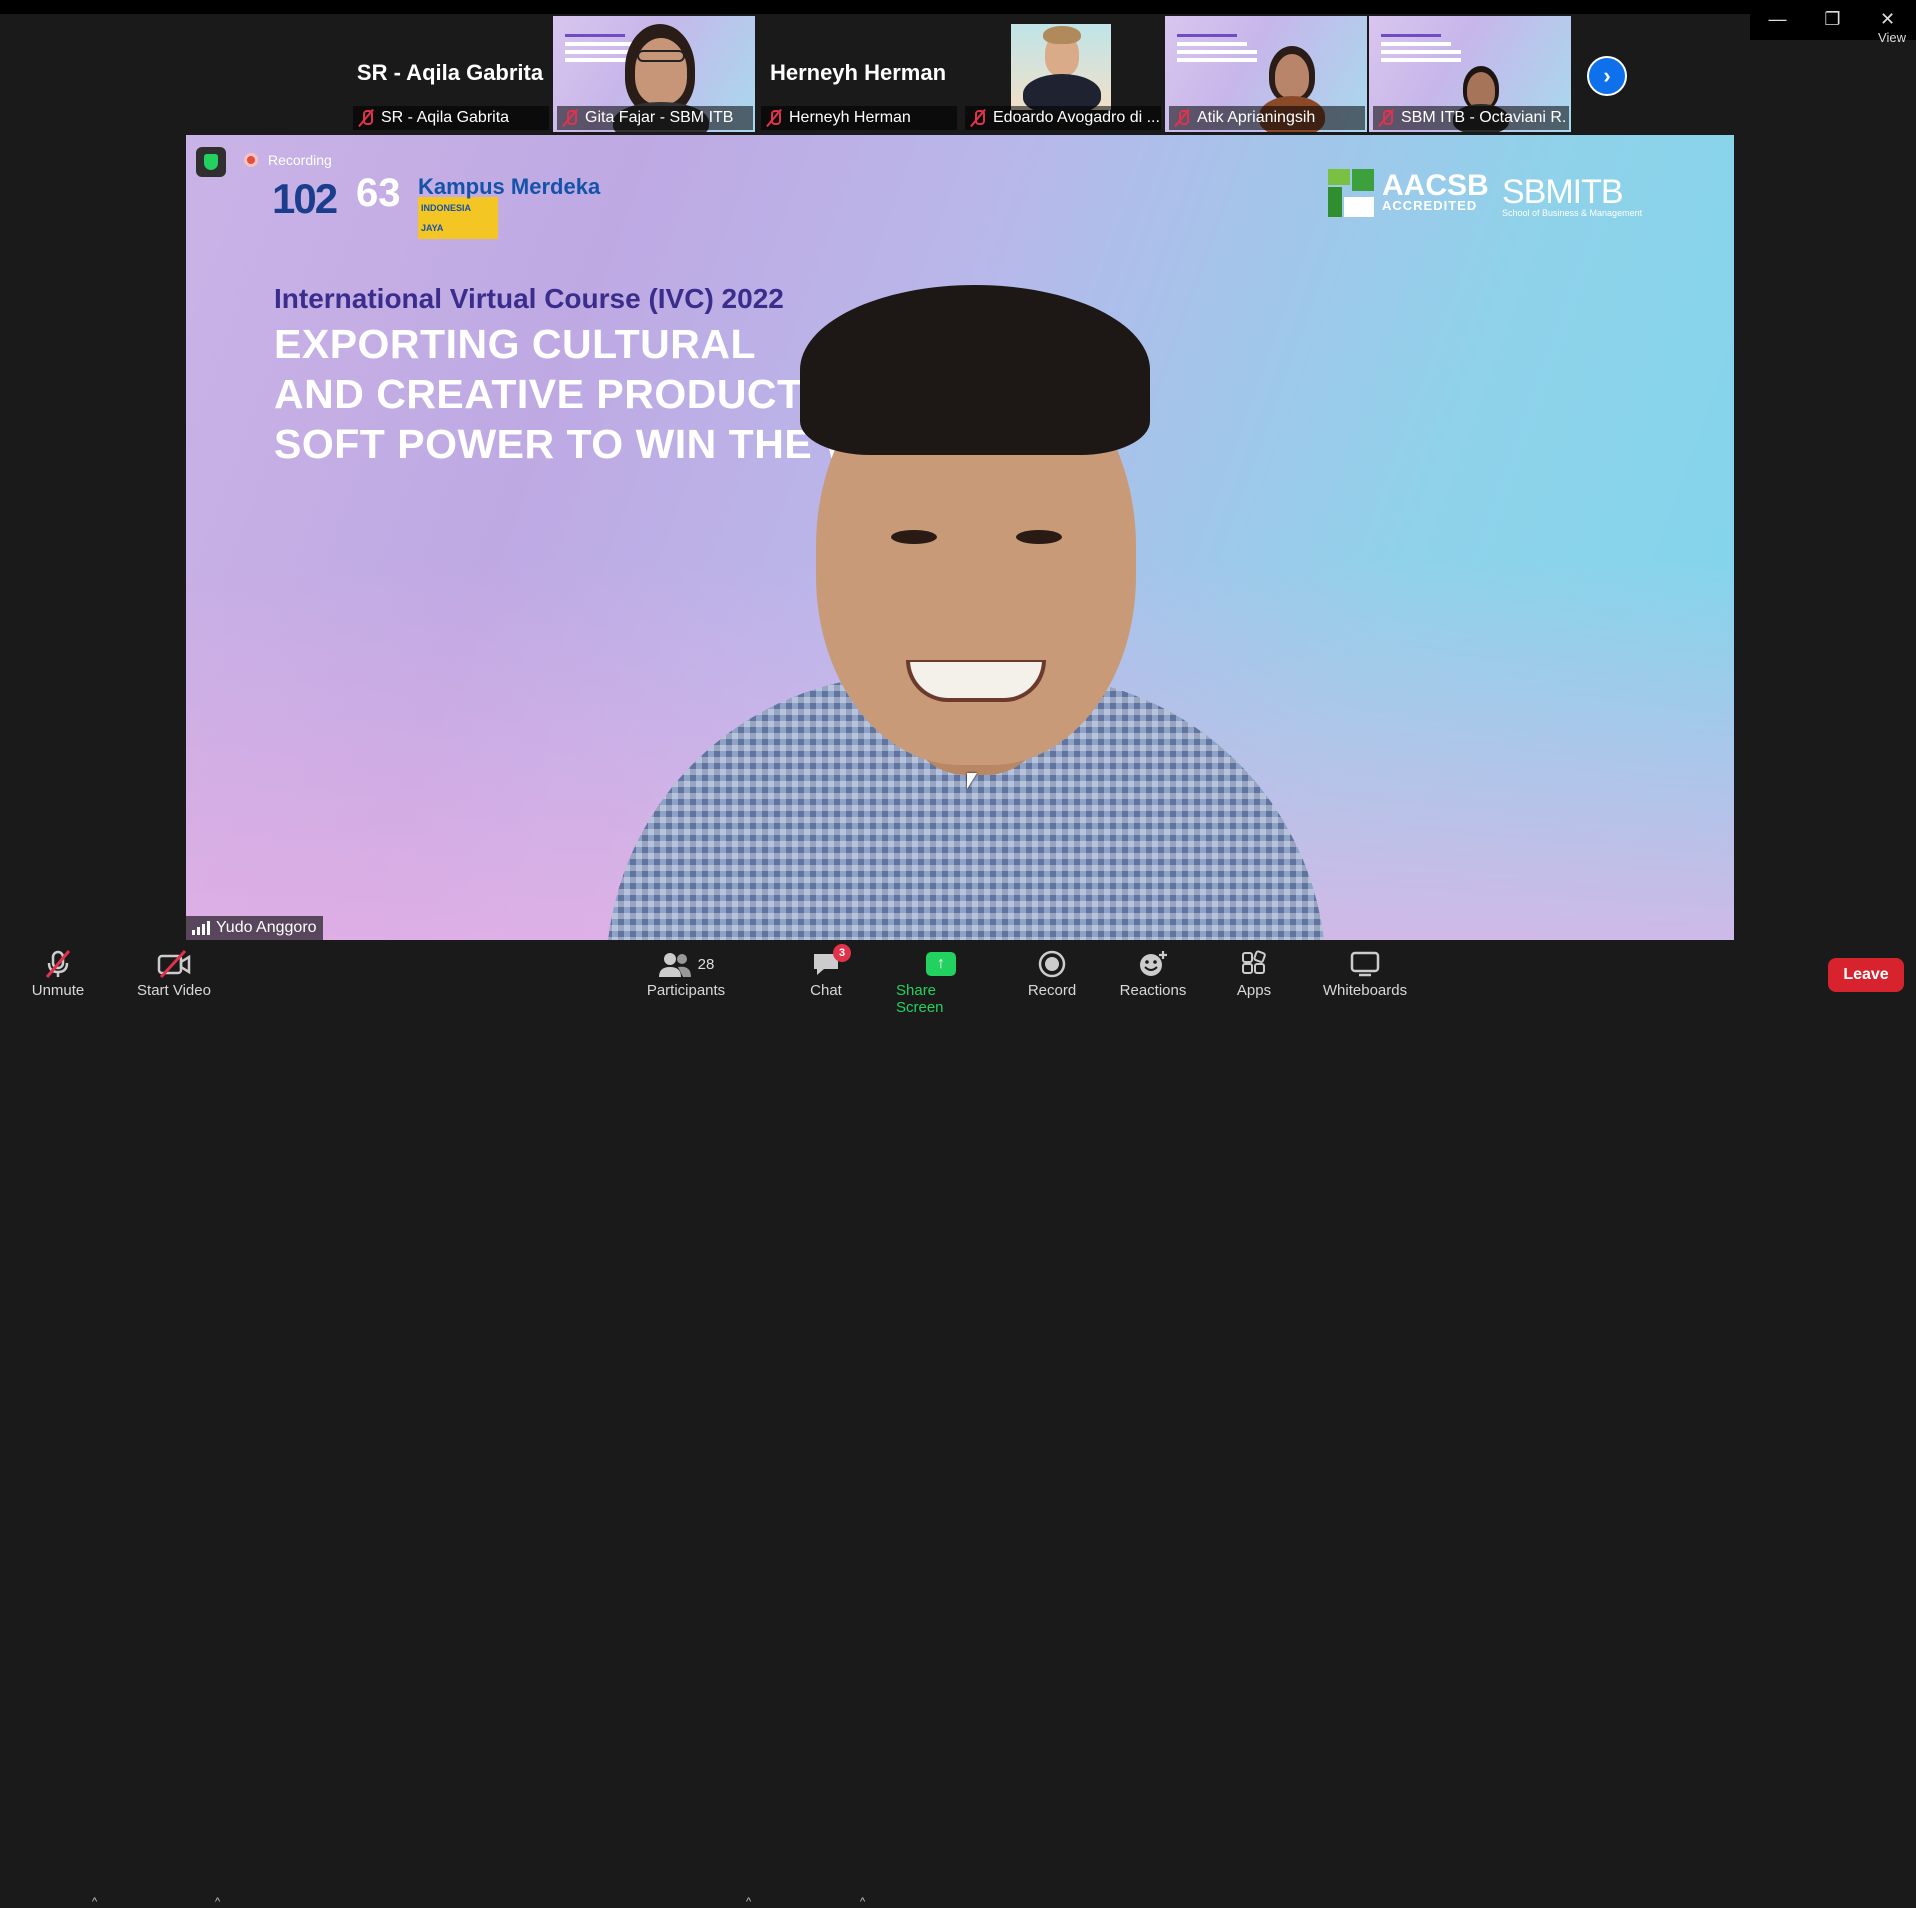 This screenshot has width=1916, height=1908. Describe the element at coordinates (94, 1902) in the screenshot. I see `audio-options-caret: ^` at that location.